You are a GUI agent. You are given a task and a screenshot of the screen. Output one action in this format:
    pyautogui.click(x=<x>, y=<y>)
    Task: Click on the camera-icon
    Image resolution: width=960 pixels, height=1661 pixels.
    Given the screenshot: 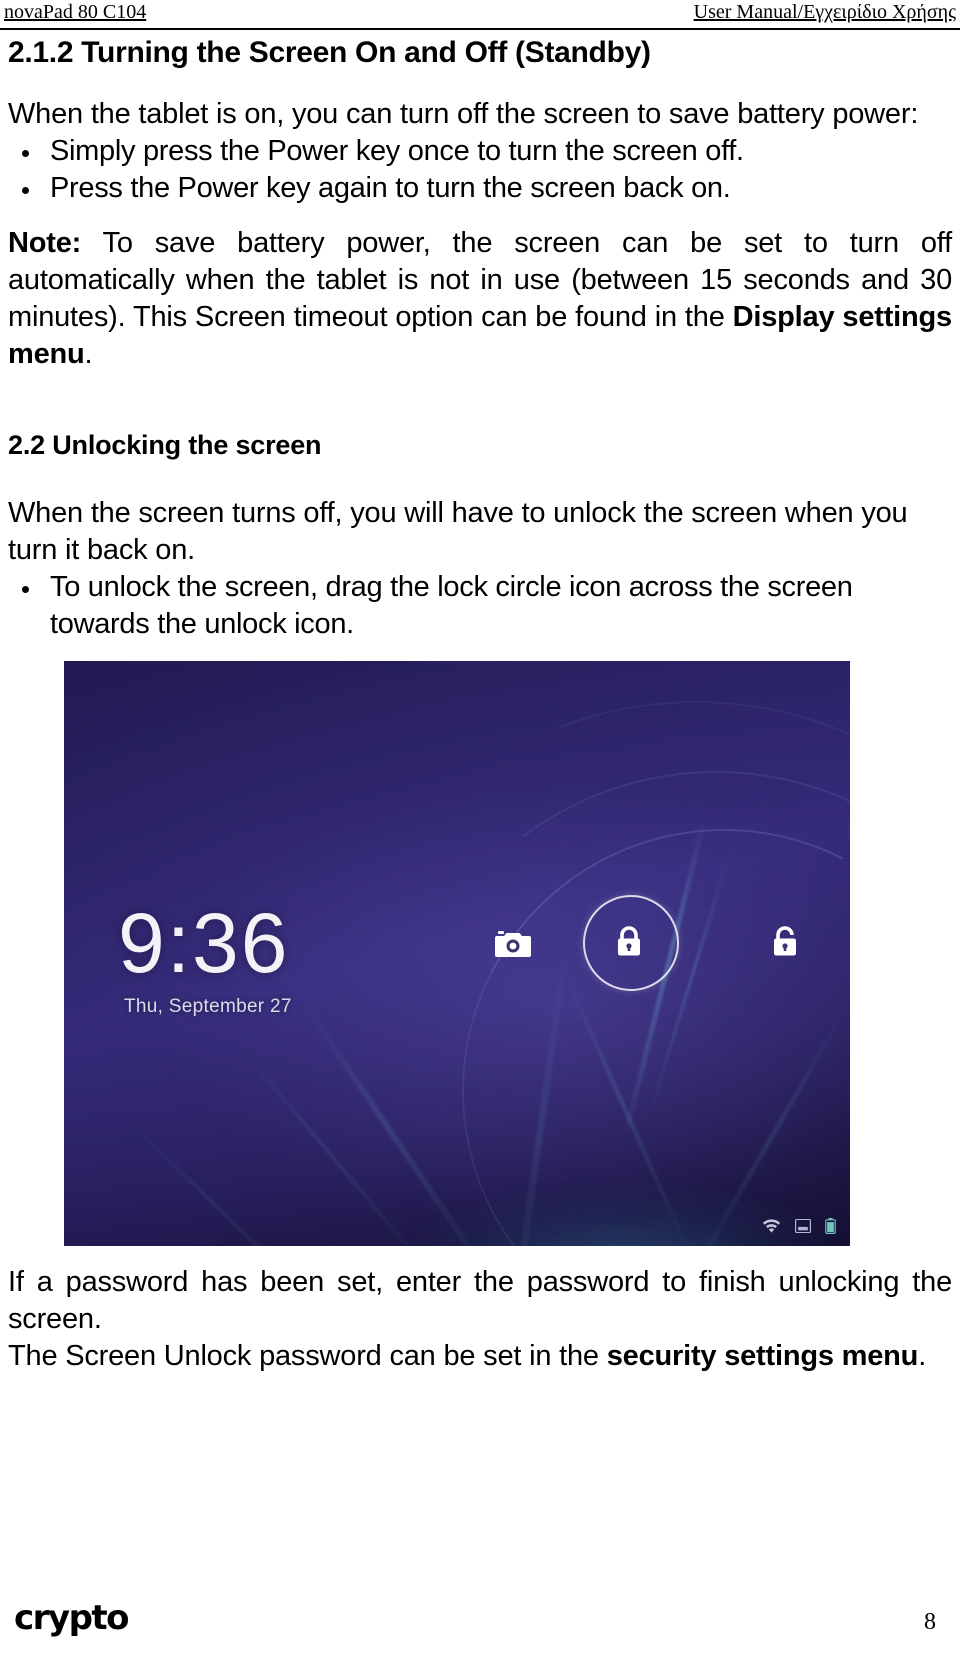 What is the action you would take?
    pyautogui.click(x=513, y=944)
    